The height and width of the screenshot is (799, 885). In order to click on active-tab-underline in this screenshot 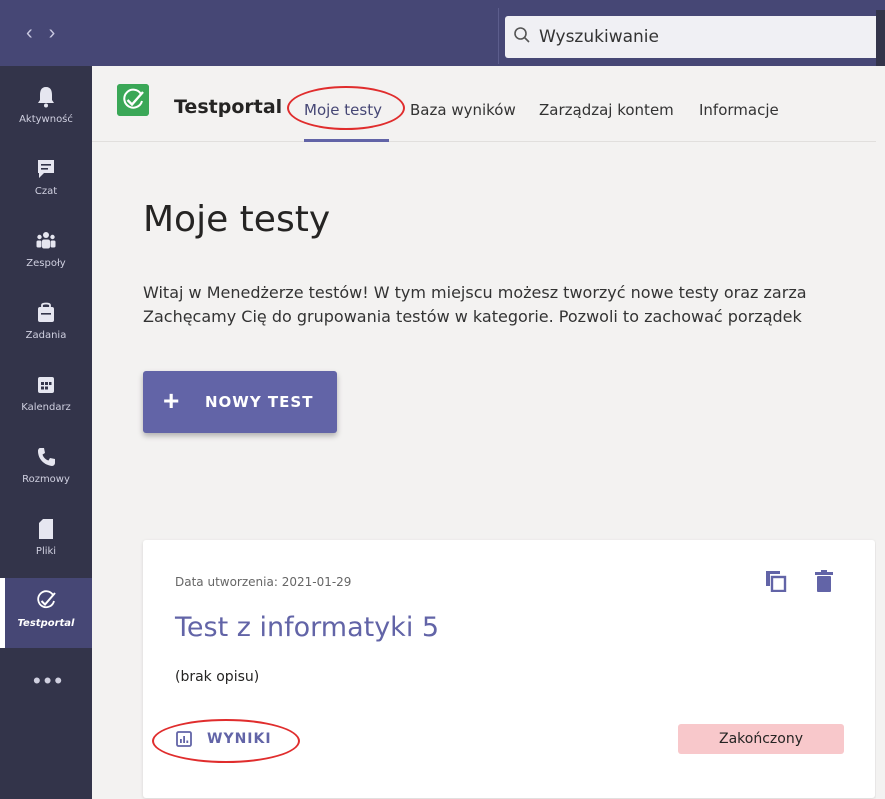, I will do `click(346, 140)`.